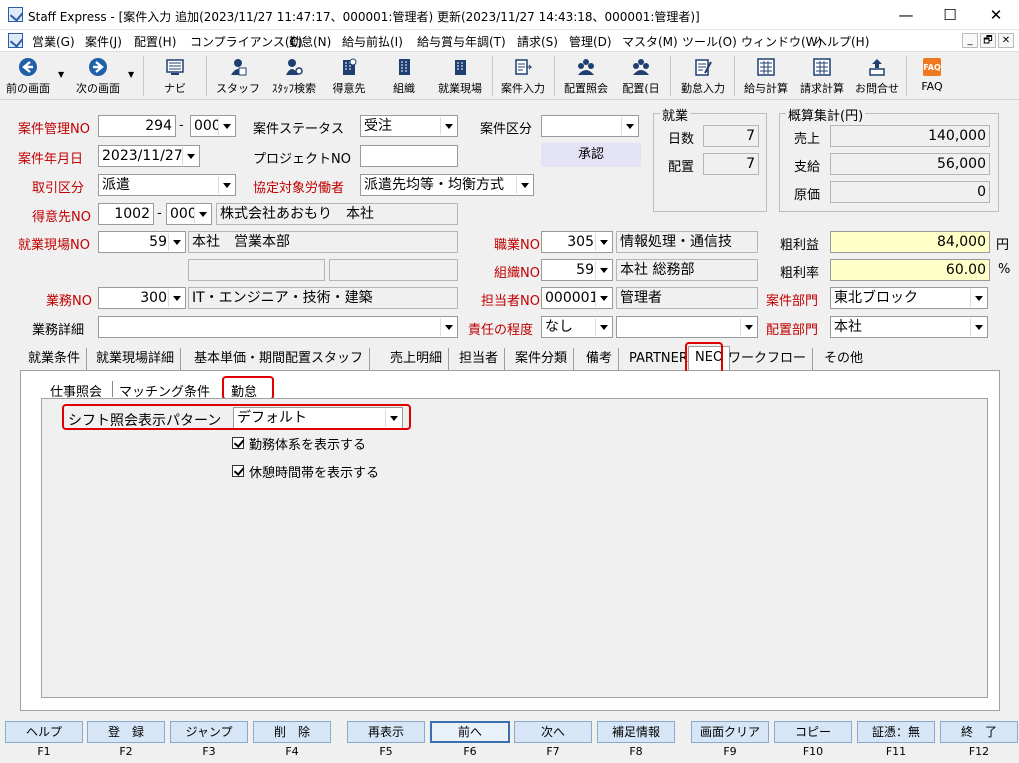 The width and height of the screenshot is (1019, 763). I want to click on responsibility-label: 責任の程度, so click(501, 330).